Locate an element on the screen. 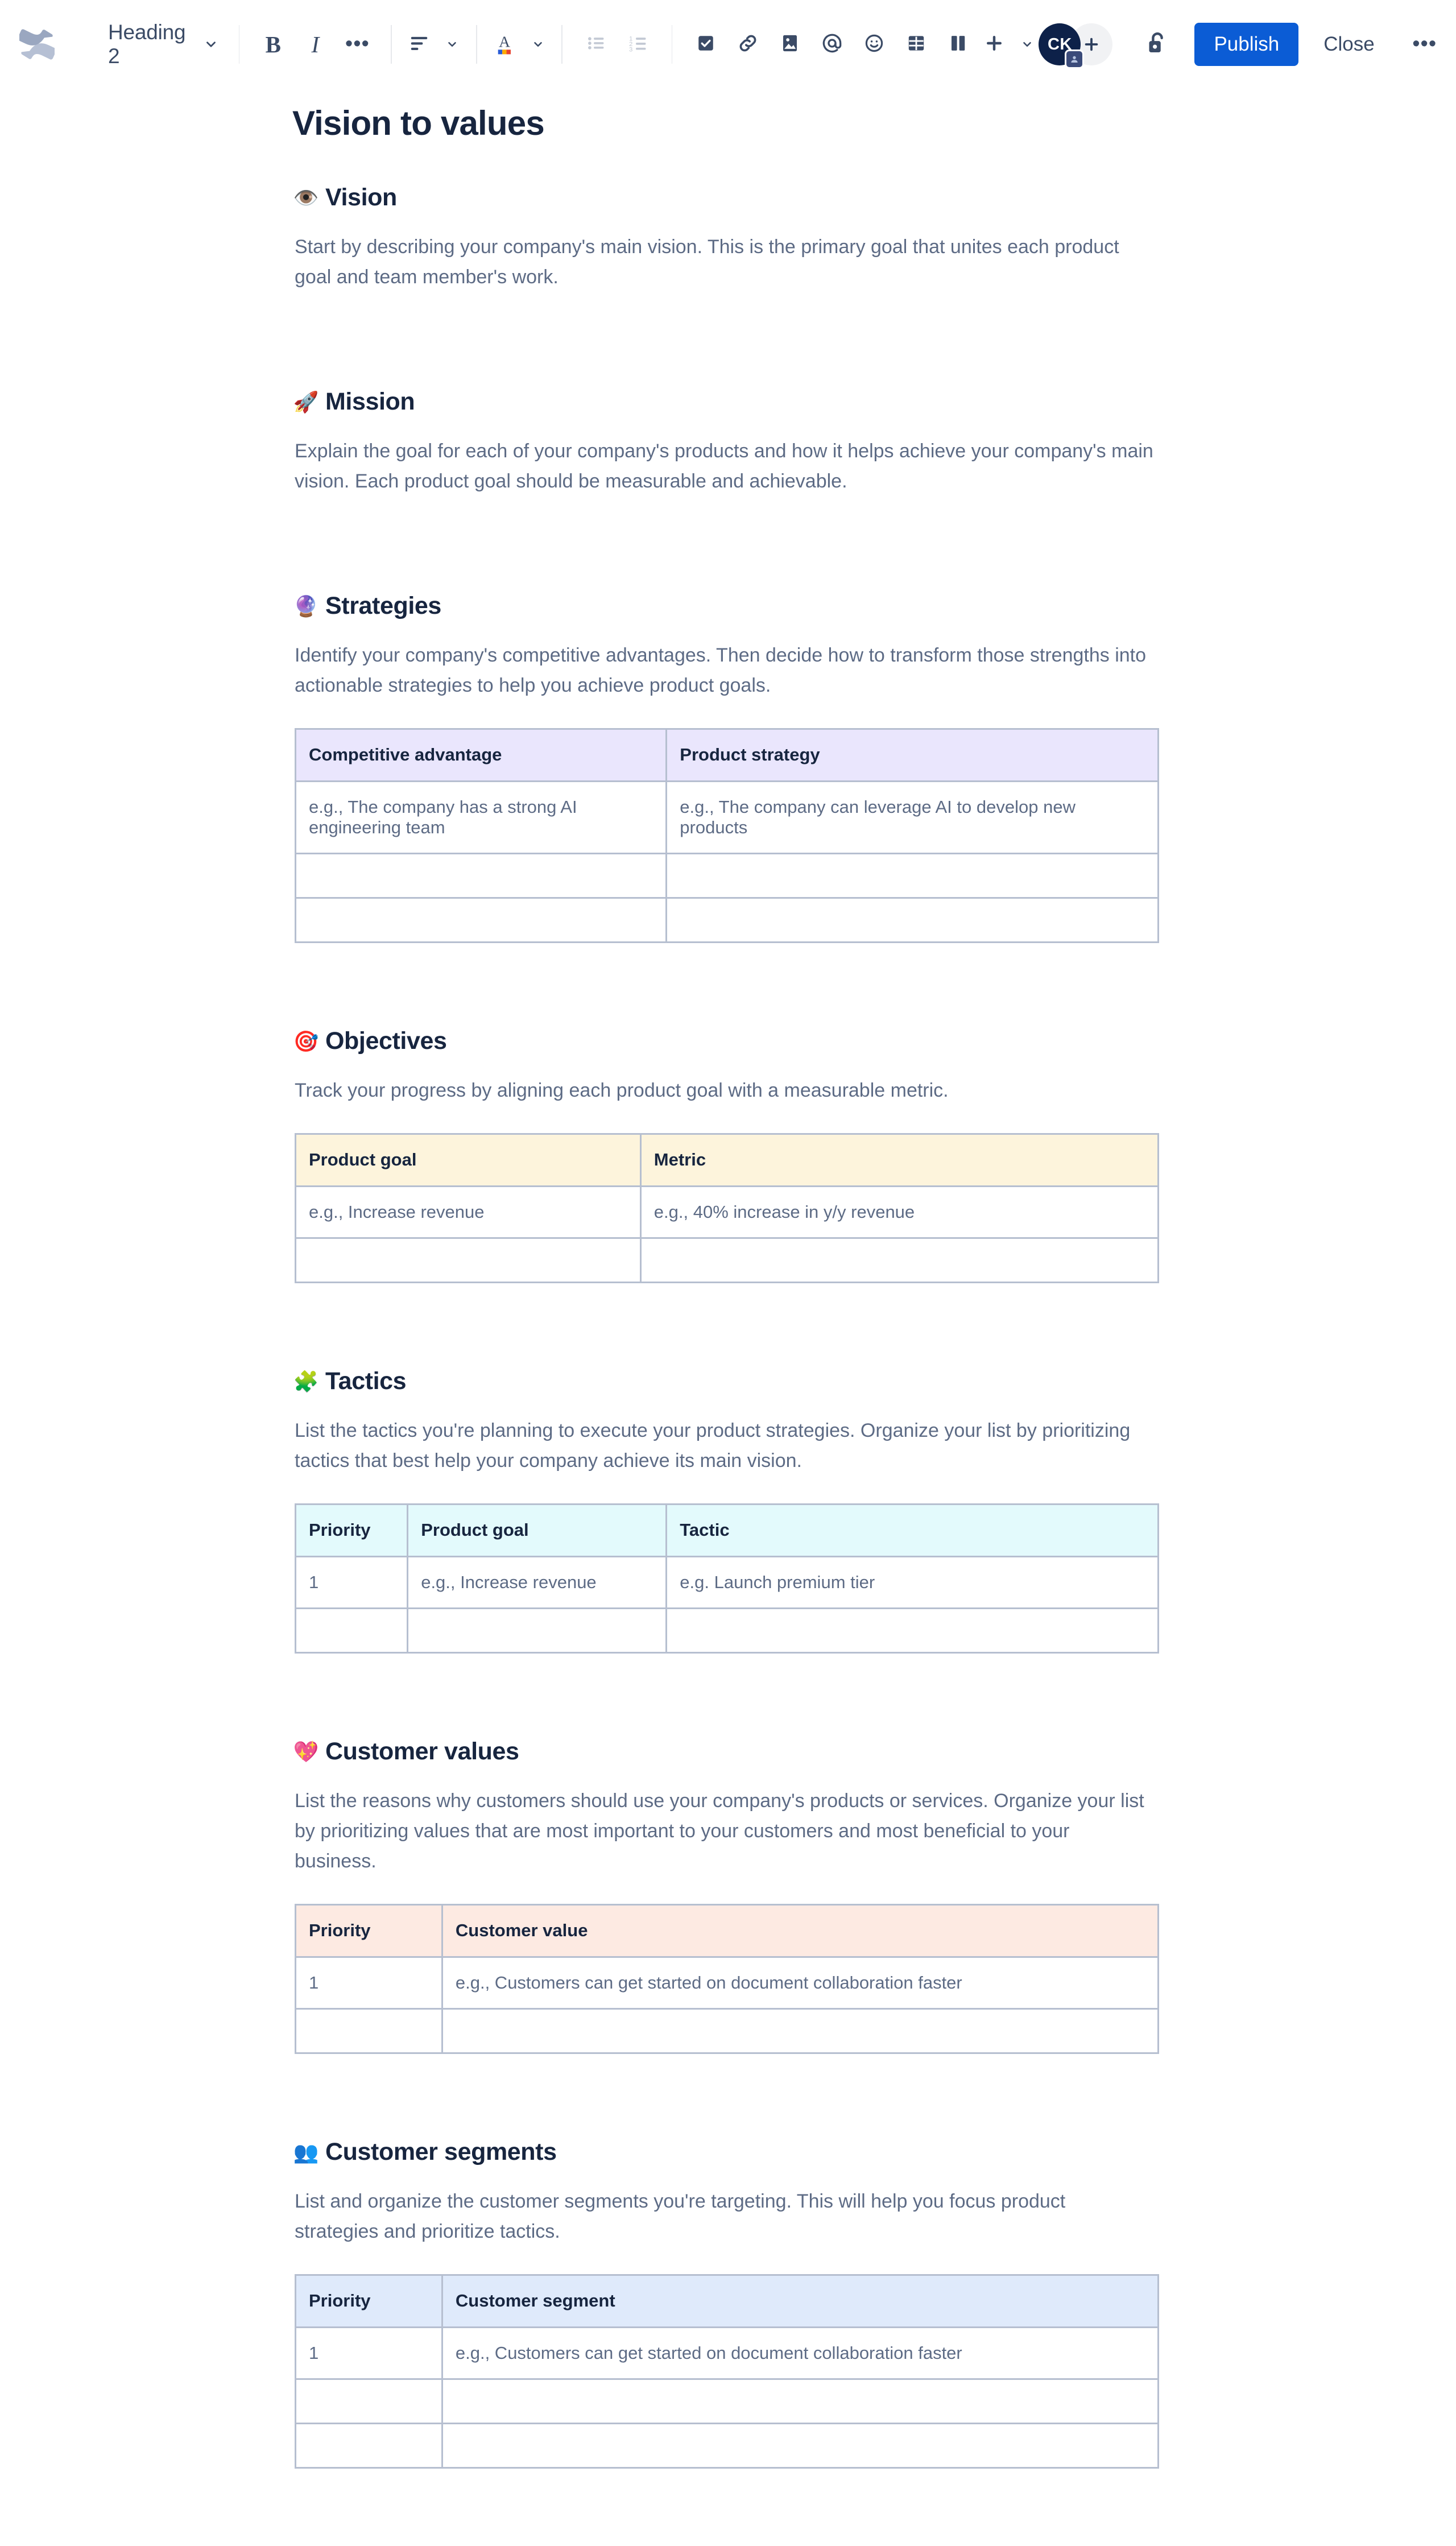  text-style-dropdown: Heading 2 is located at coordinates (163, 44).